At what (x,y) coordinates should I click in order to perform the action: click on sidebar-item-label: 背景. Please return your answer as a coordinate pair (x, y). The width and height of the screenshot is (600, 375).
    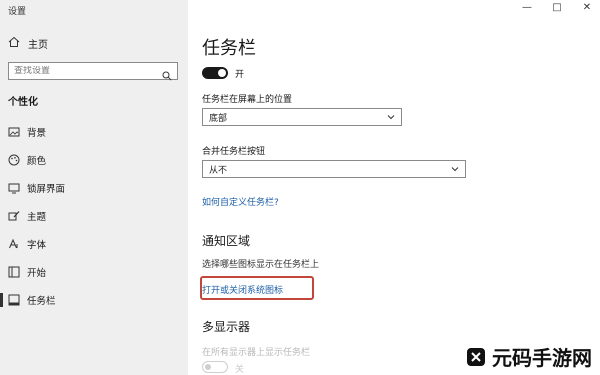
    Looking at the image, I should click on (37, 133).